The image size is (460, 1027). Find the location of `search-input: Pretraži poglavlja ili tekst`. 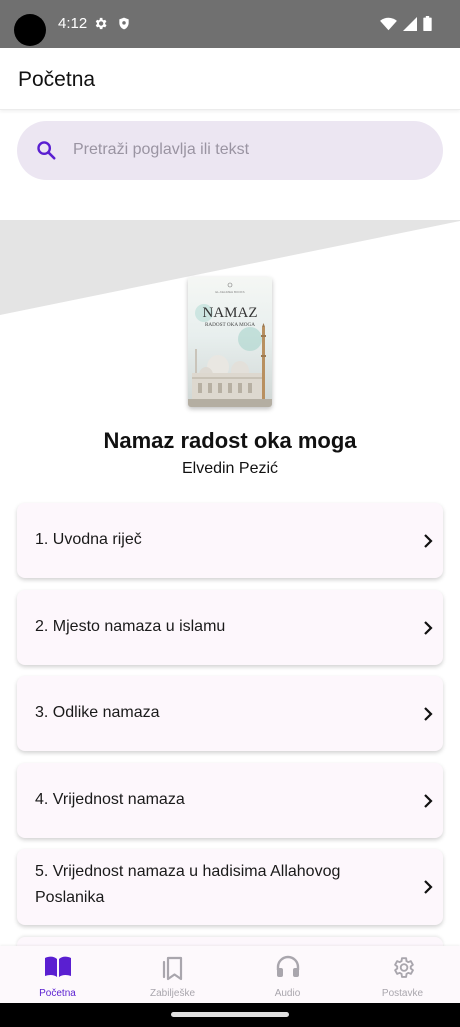

search-input: Pretraži poglavlja ili tekst is located at coordinates (230, 150).